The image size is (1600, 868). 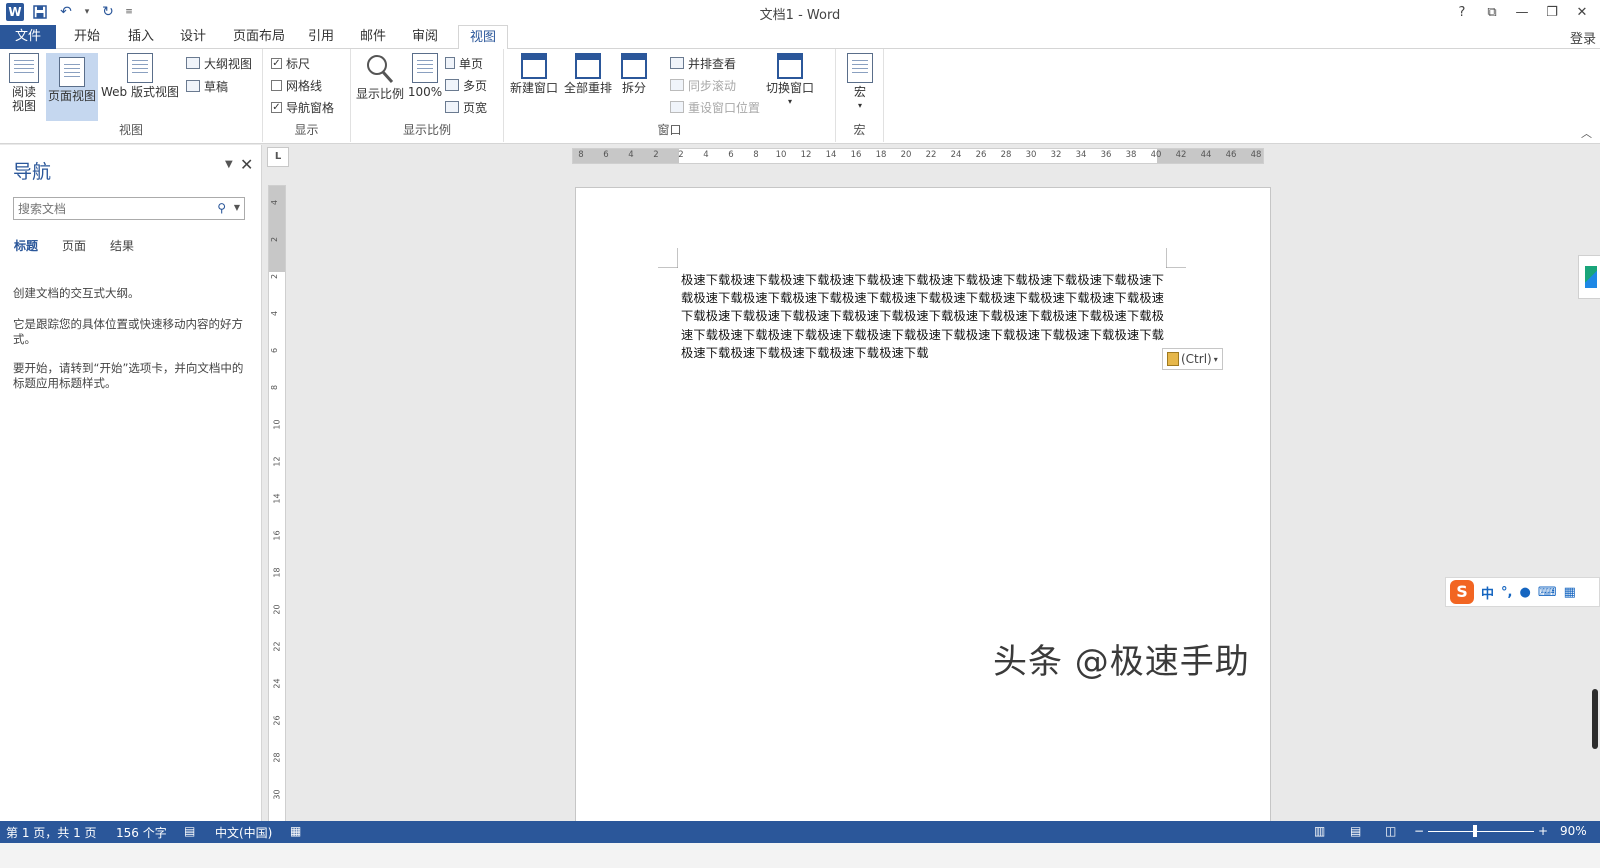 I want to click on ime-punctuation-toggle: °,, so click(x=1506, y=592).